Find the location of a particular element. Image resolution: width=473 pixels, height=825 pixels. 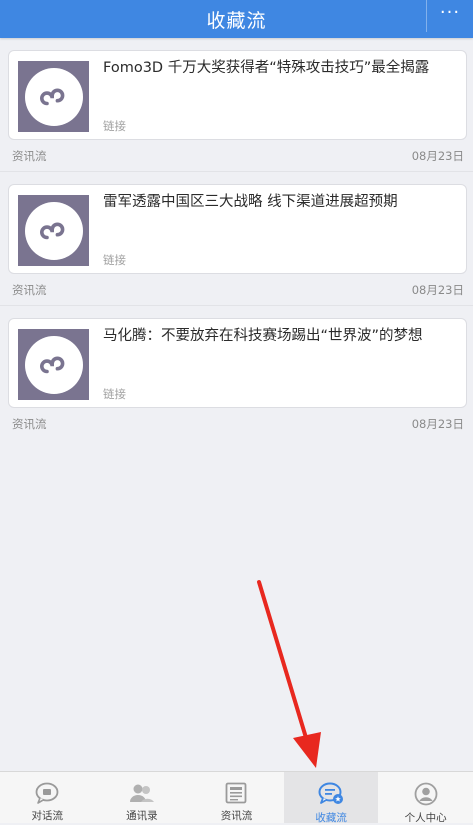

tab-label: 通讯录 is located at coordinates (142, 816).